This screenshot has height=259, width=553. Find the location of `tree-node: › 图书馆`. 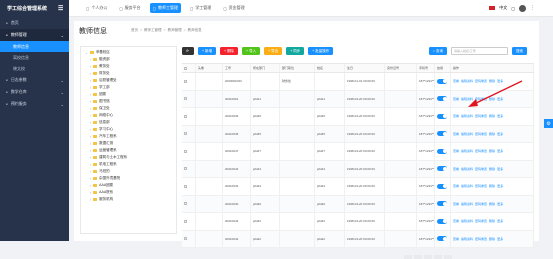

tree-node: › 图书馆 is located at coordinates (128, 101).